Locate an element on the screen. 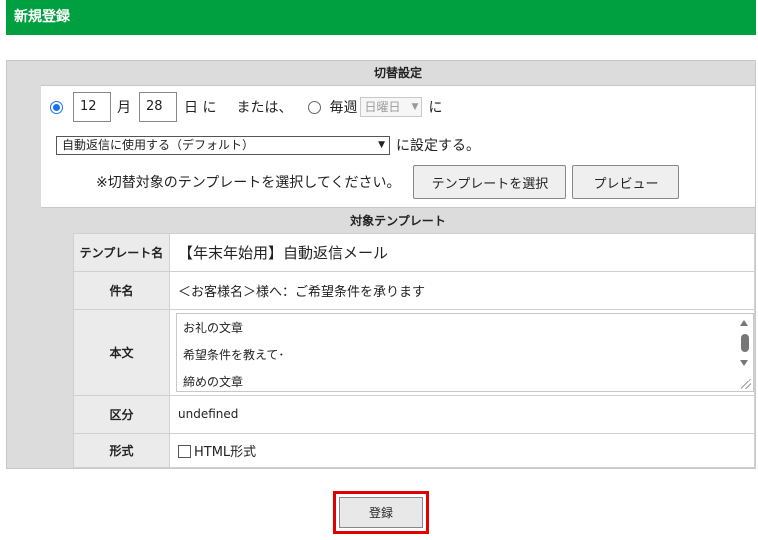 The height and width of the screenshot is (540, 758). instruction-text: ※切替対象のテンプレートを選択してください。 is located at coordinates (248, 183).